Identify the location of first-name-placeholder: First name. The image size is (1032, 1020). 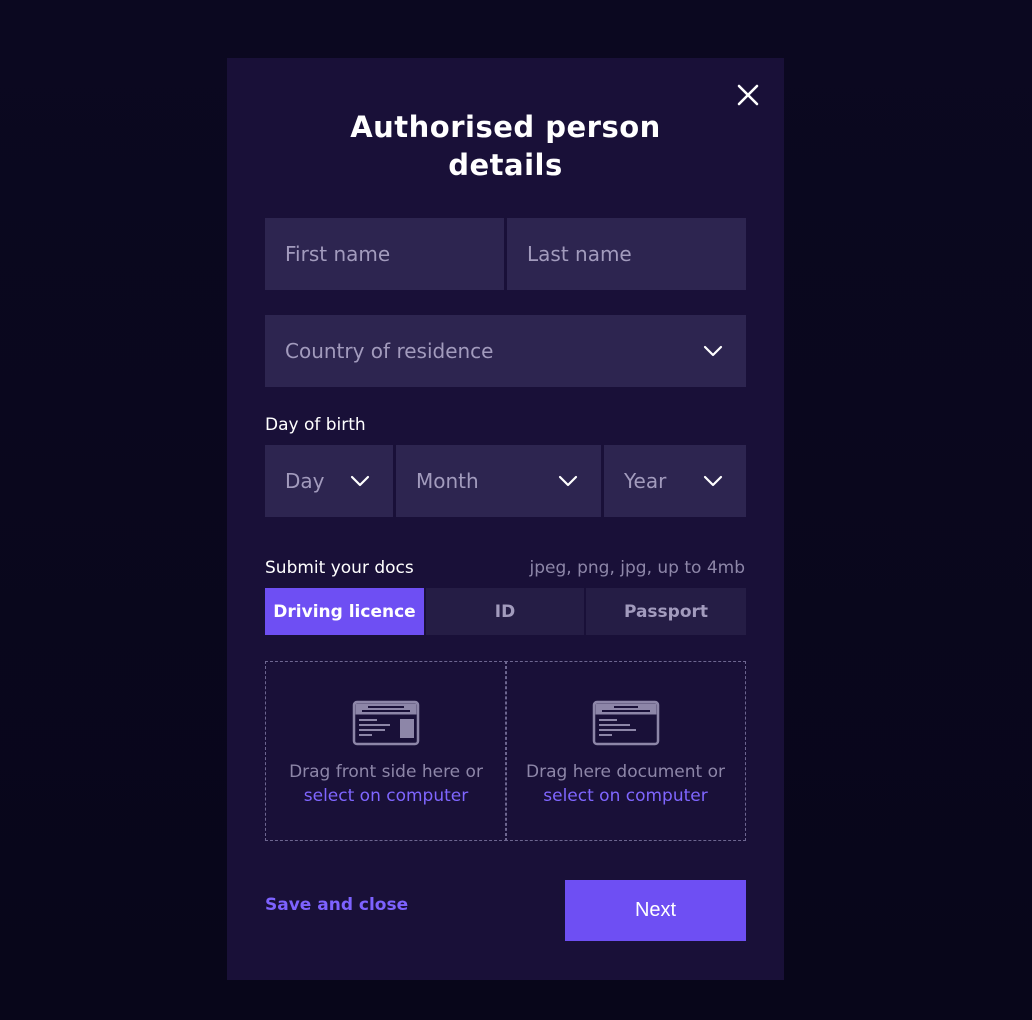
(338, 254).